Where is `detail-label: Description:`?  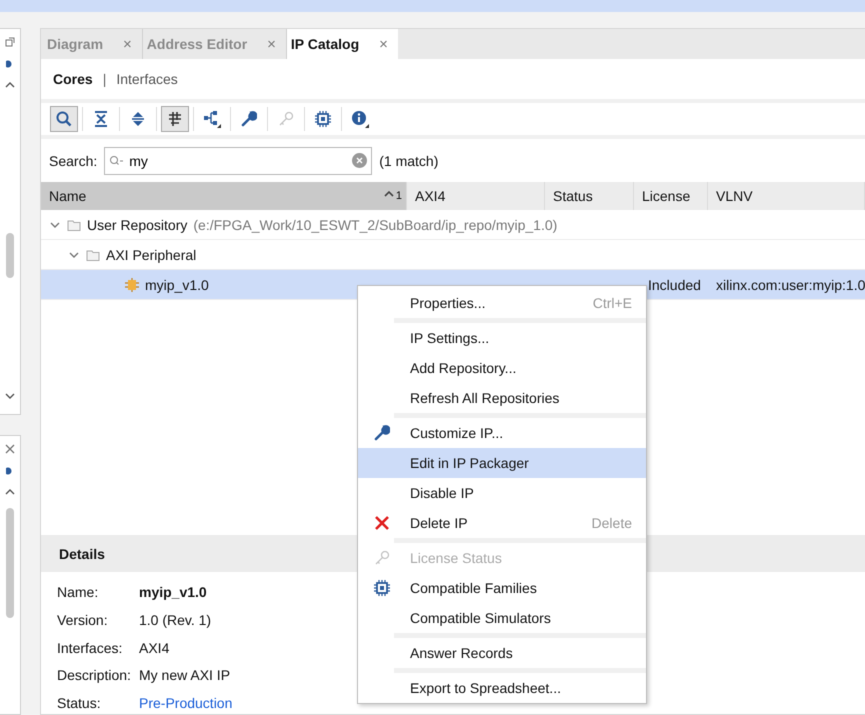
detail-label: Description: is located at coordinates (94, 676).